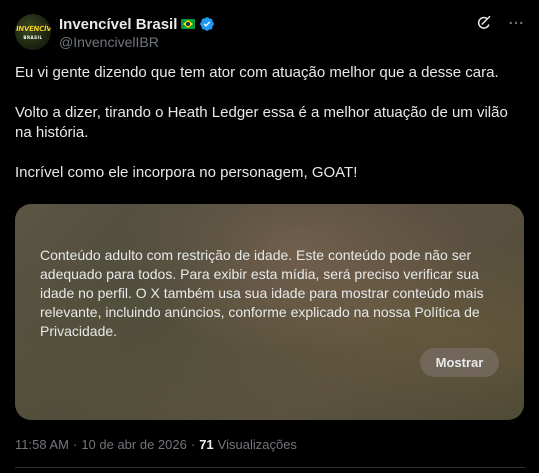 This screenshot has height=473, width=539. What do you see at coordinates (134, 444) in the screenshot?
I see `post-date: 10 de abr de 2026` at bounding box center [134, 444].